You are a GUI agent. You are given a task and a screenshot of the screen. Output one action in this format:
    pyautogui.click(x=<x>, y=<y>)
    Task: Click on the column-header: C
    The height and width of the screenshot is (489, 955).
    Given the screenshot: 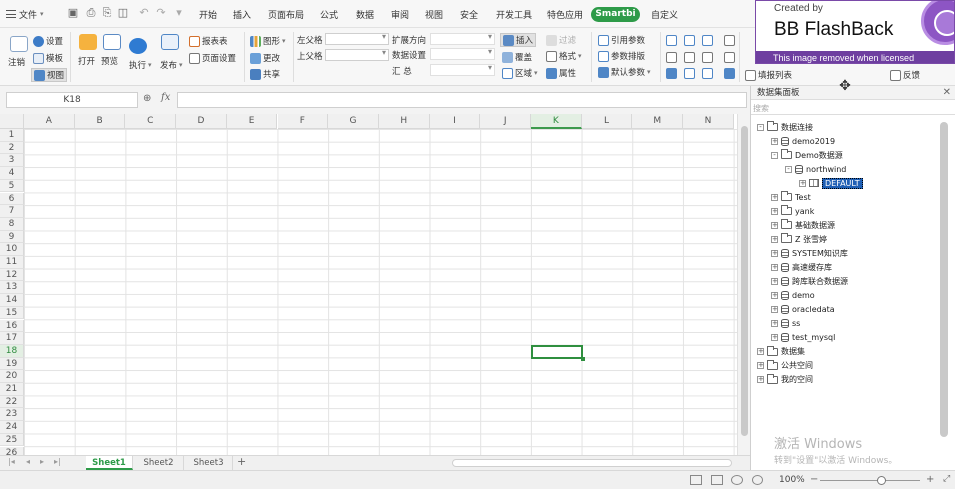 What is the action you would take?
    pyautogui.click(x=151, y=121)
    